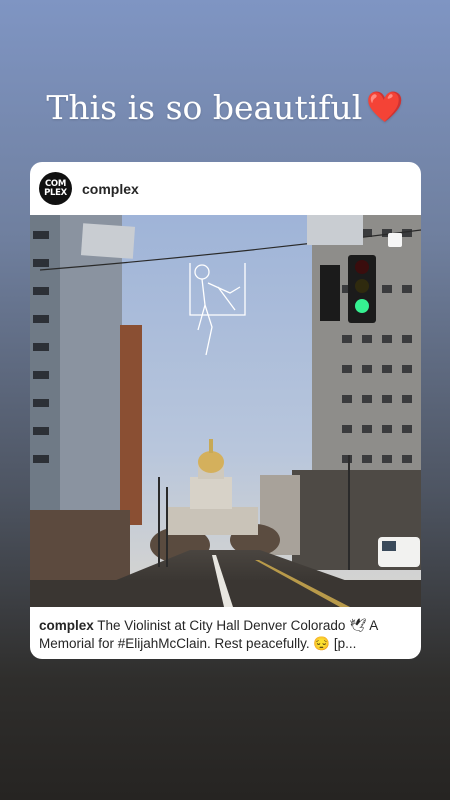 The width and height of the screenshot is (450, 800). Describe the element at coordinates (110, 189) in the screenshot. I see `post-username: complex` at that location.